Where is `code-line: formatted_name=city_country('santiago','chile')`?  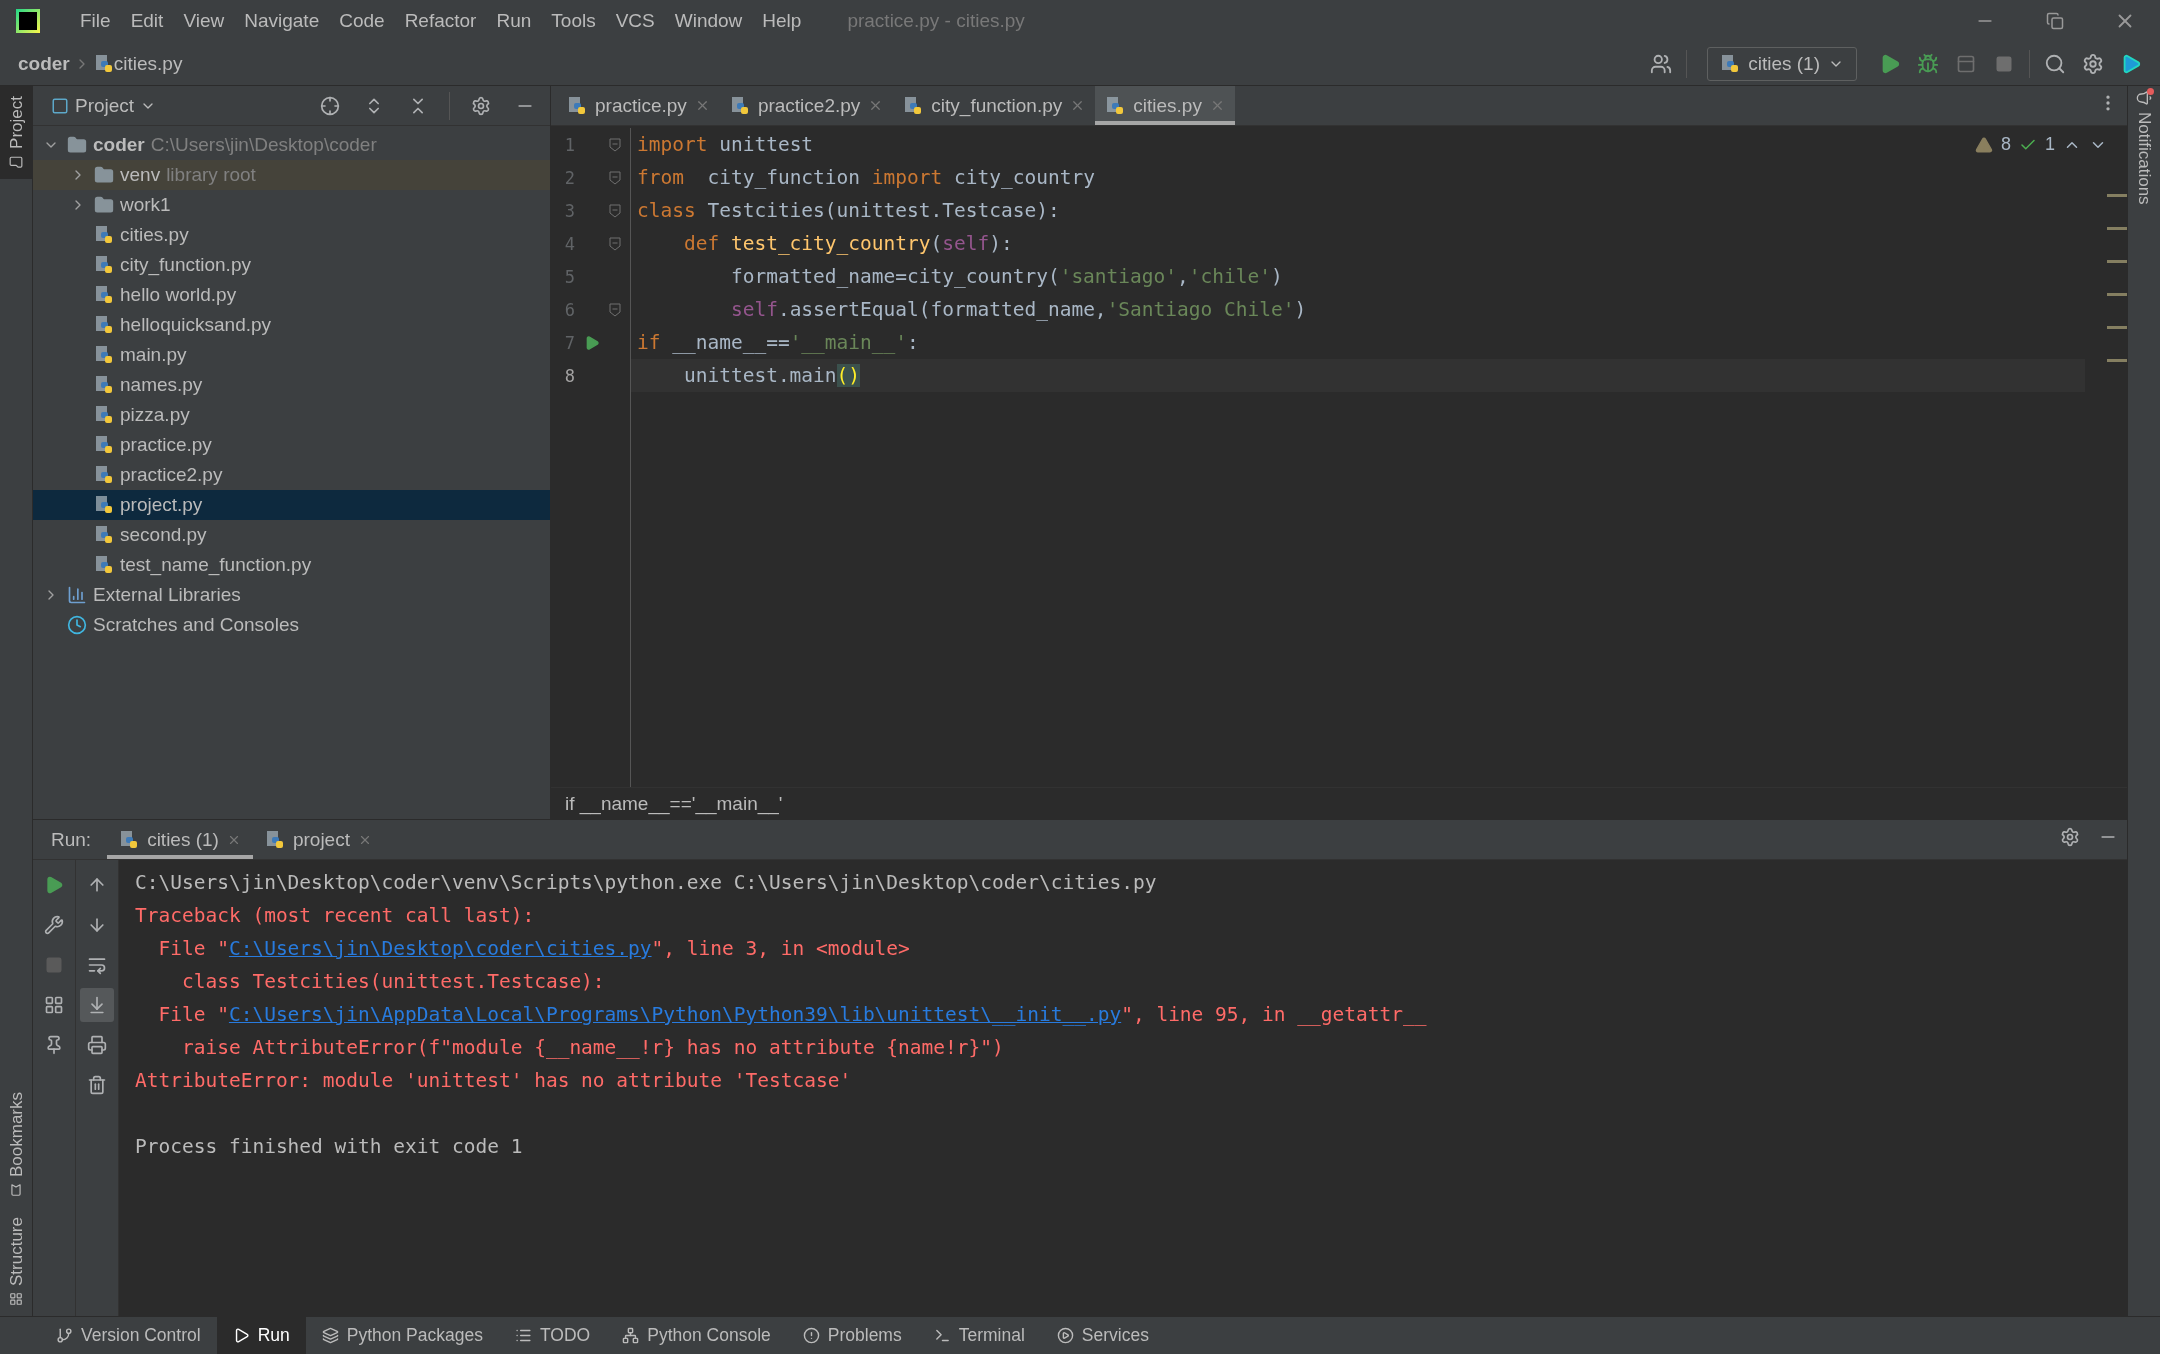 code-line: formatted_name=city_country('santiago','chile') is located at coordinates (1006, 276).